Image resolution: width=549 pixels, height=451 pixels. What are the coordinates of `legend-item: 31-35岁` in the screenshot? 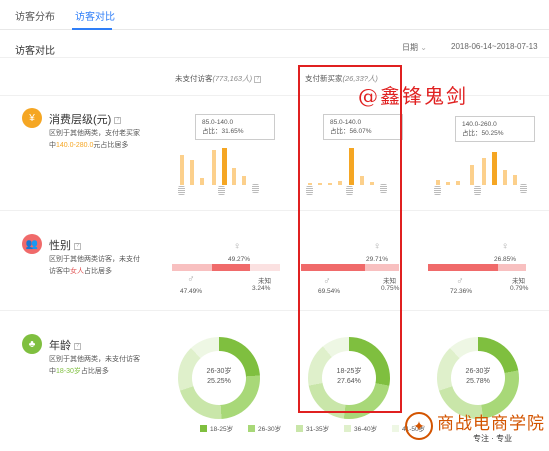 It's located at (312, 428).